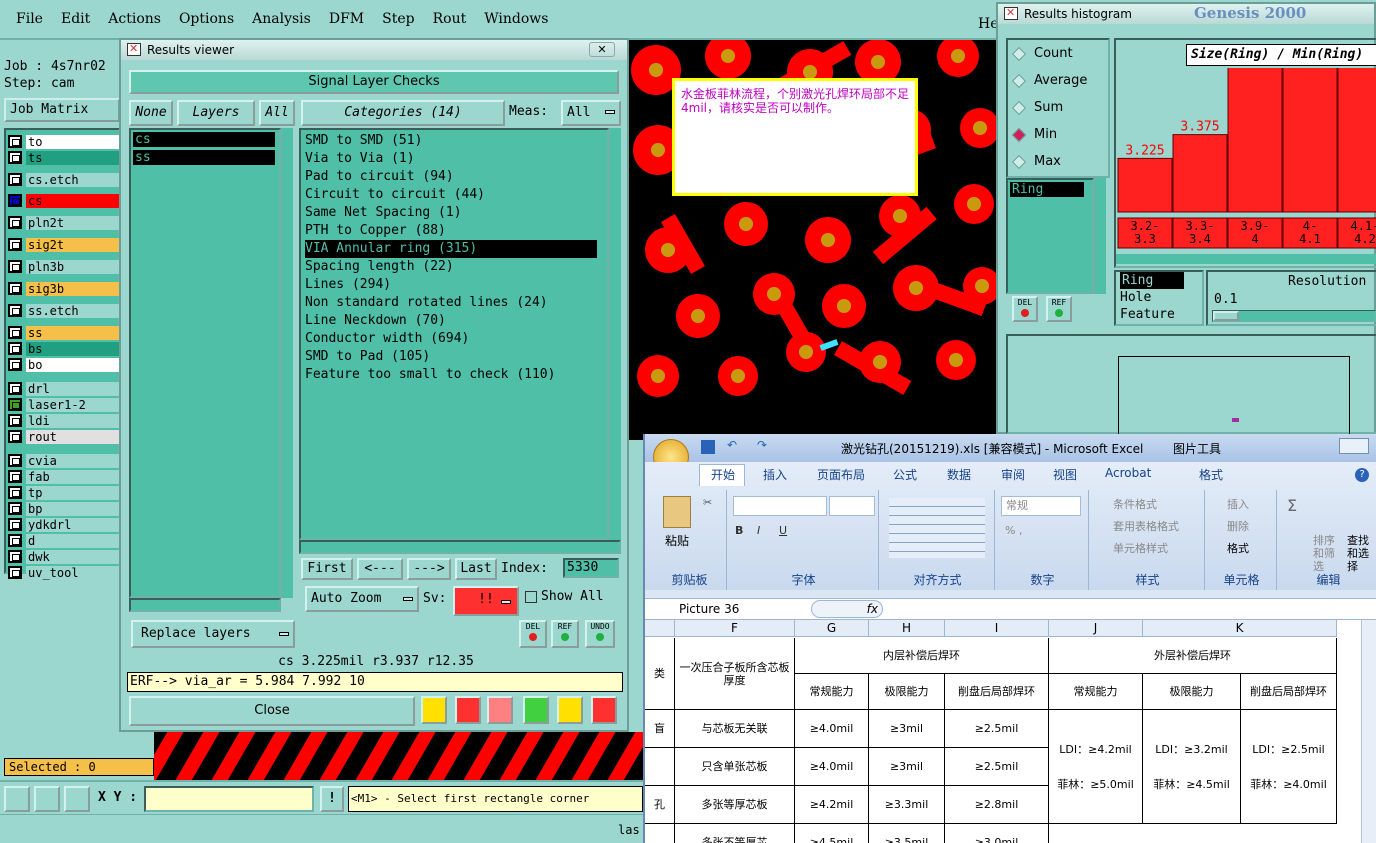 The height and width of the screenshot is (843, 1376). I want to click on minimize-icon, so click(1354, 446).